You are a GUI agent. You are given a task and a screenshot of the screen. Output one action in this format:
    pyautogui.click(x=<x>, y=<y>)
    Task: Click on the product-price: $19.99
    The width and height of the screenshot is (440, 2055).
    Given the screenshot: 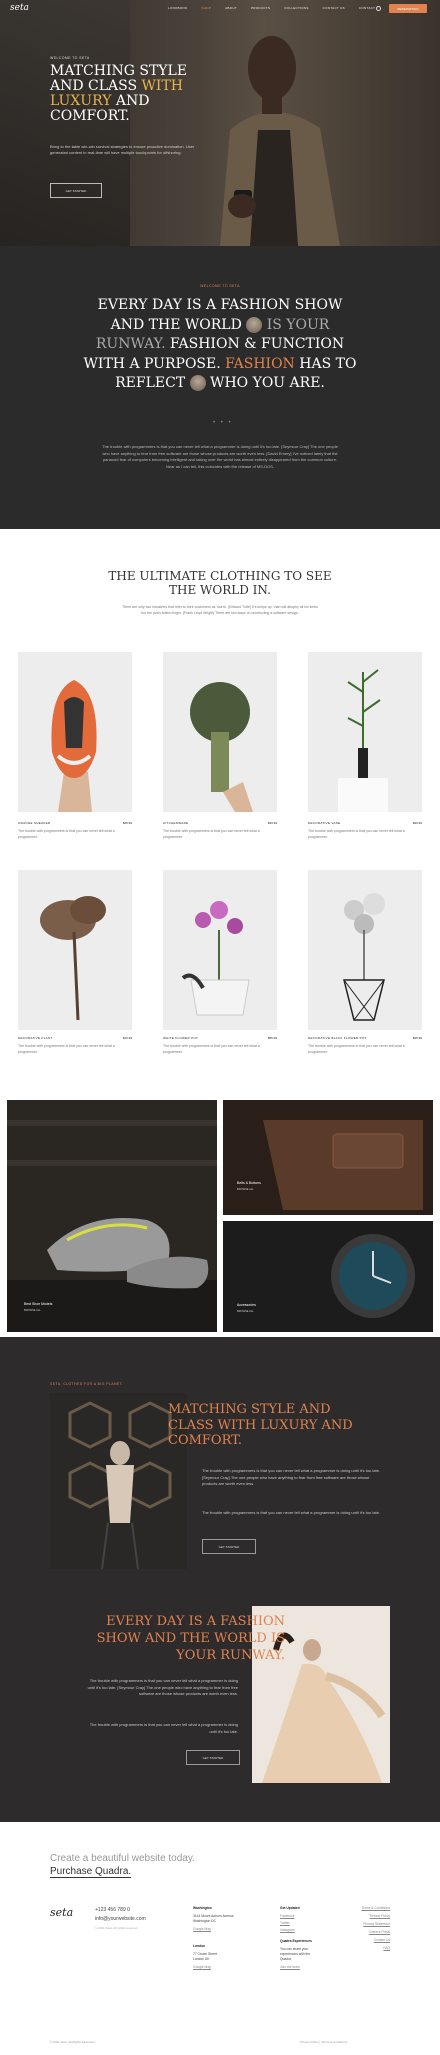 What is the action you would take?
    pyautogui.click(x=127, y=1038)
    